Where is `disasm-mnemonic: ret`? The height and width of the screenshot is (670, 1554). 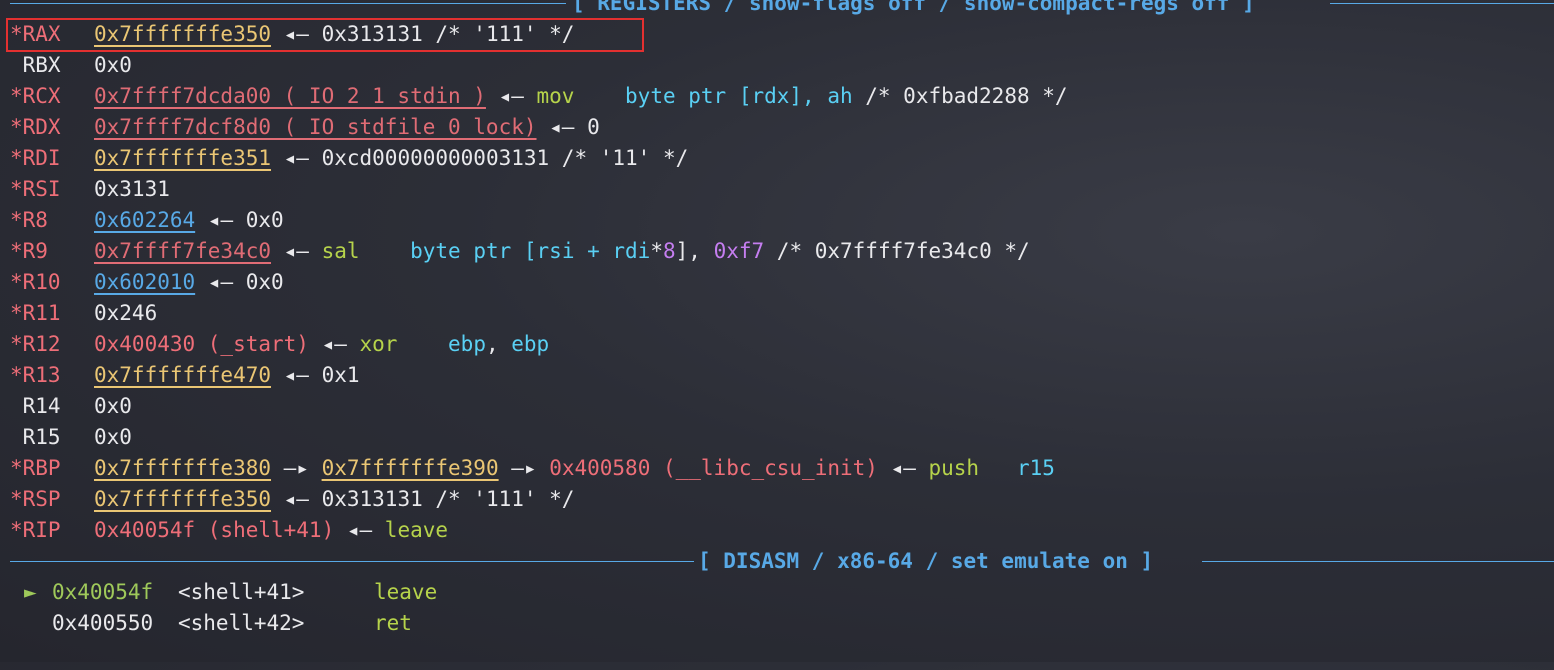 disasm-mnemonic: ret is located at coordinates (393, 623).